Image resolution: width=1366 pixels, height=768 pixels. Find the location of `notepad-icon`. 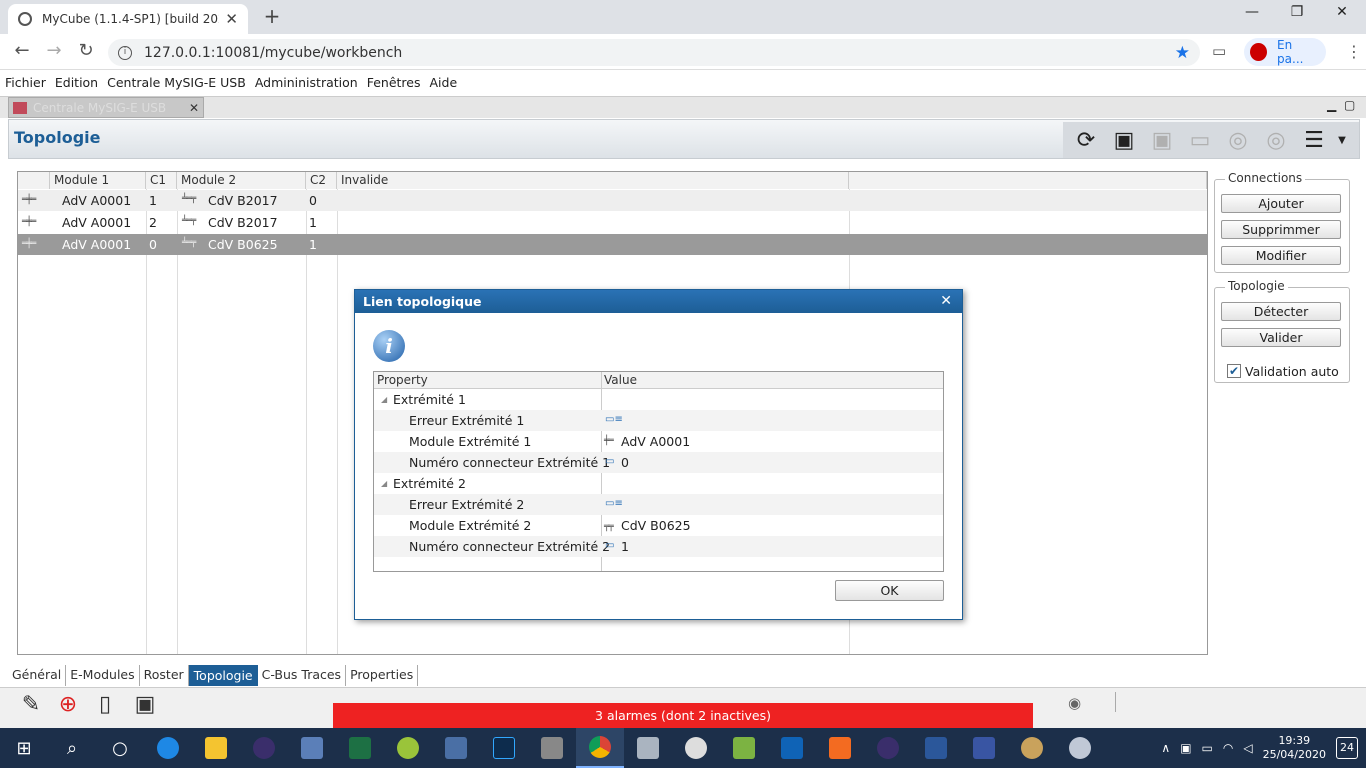

notepad-icon is located at coordinates (744, 748).